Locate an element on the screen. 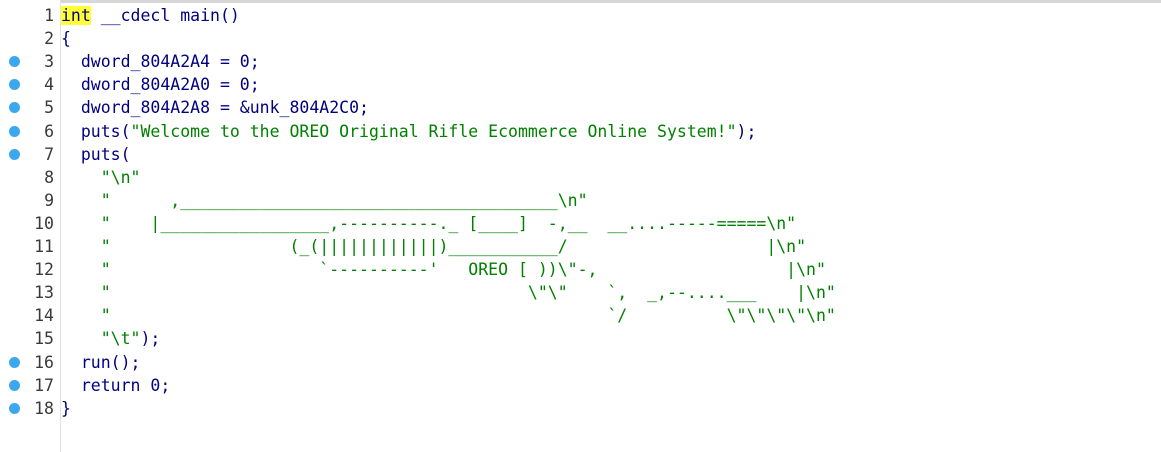 Image resolution: width=1161 pixels, height=452 pixels. string-literal: " \"\" `, _,--....___ |\n" is located at coordinates (468, 293).